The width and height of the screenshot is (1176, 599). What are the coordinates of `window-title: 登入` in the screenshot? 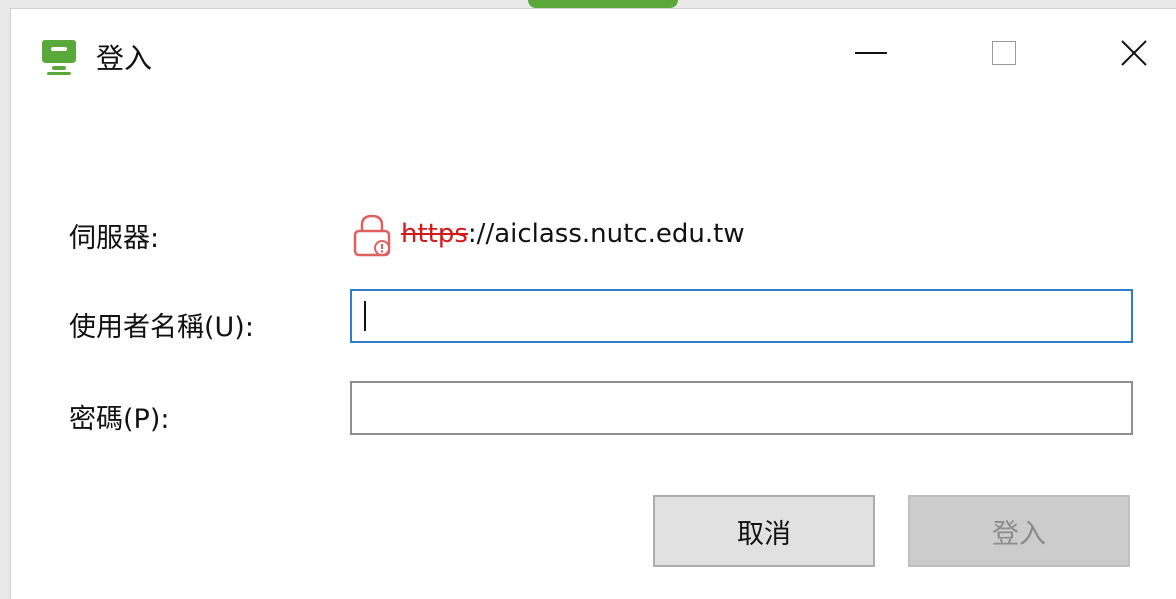 It's located at (124, 58).